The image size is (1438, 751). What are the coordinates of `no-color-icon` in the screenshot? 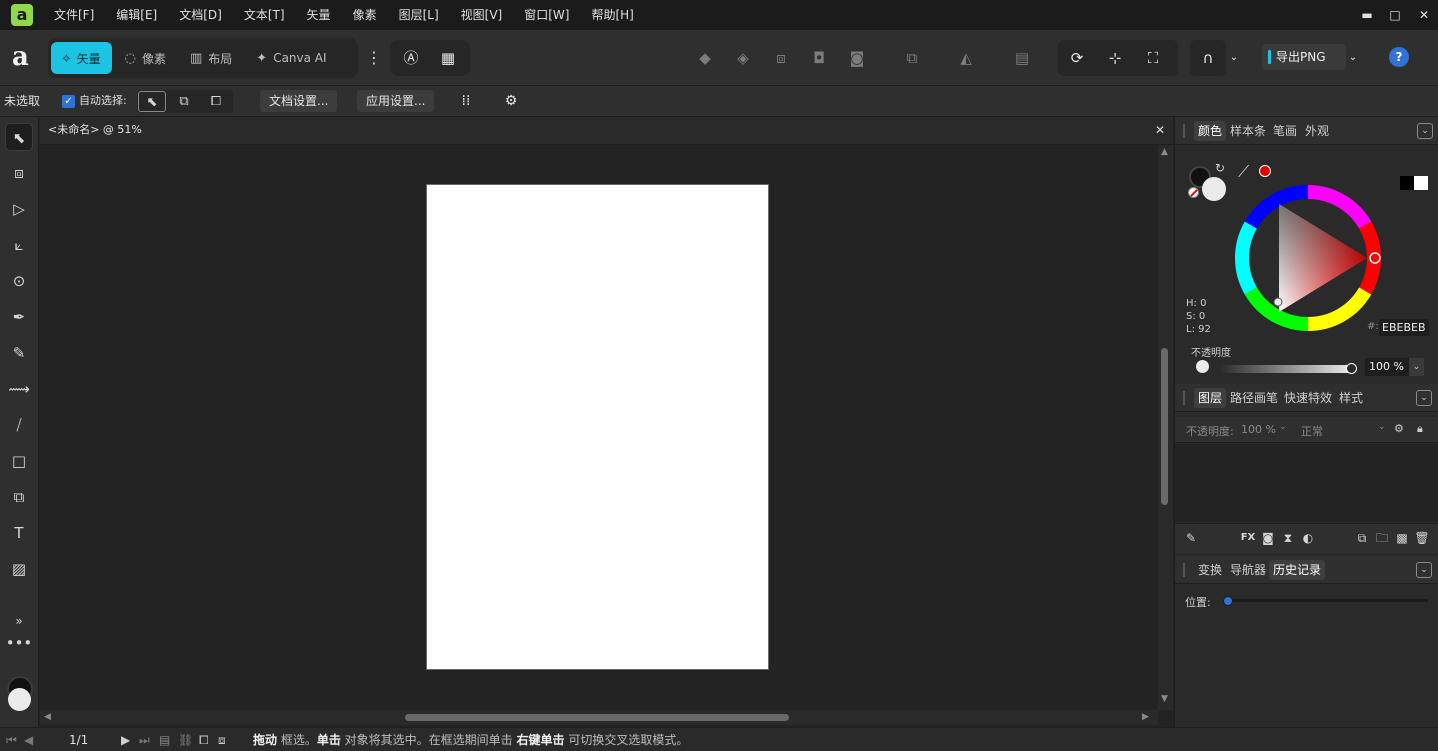 It's located at (1193, 192).